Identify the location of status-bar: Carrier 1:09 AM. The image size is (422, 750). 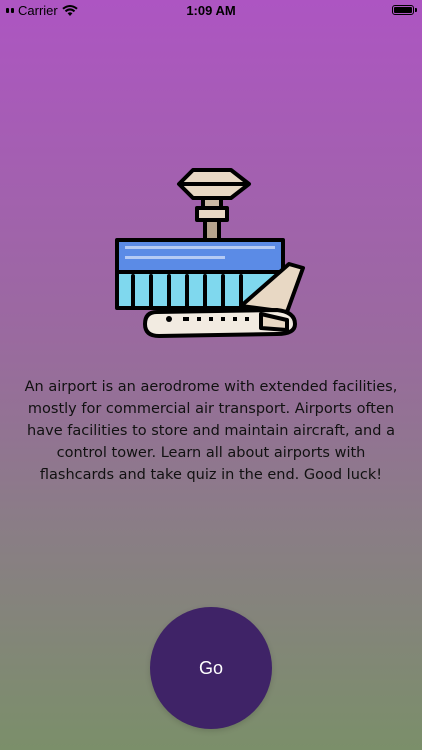
(211, 11).